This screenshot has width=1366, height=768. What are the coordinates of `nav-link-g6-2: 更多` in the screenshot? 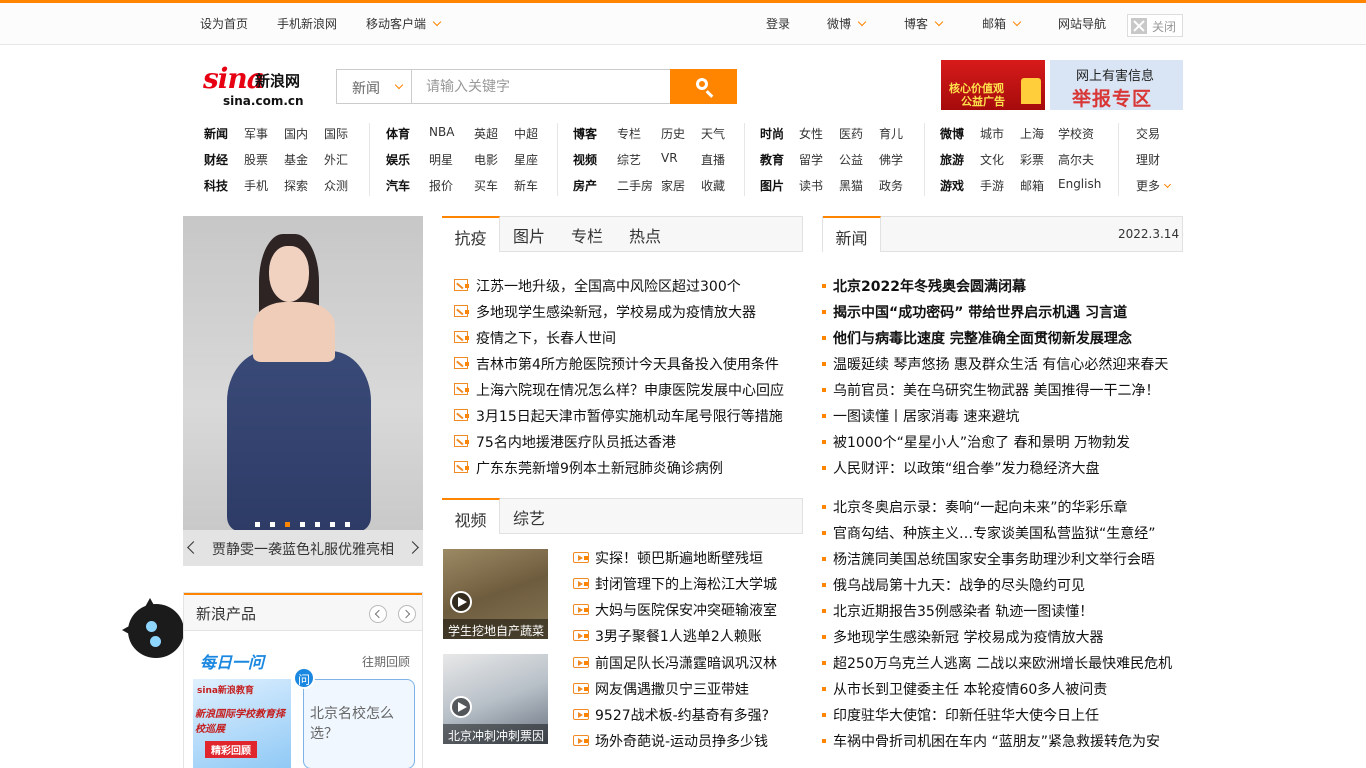 It's located at (1154, 185).